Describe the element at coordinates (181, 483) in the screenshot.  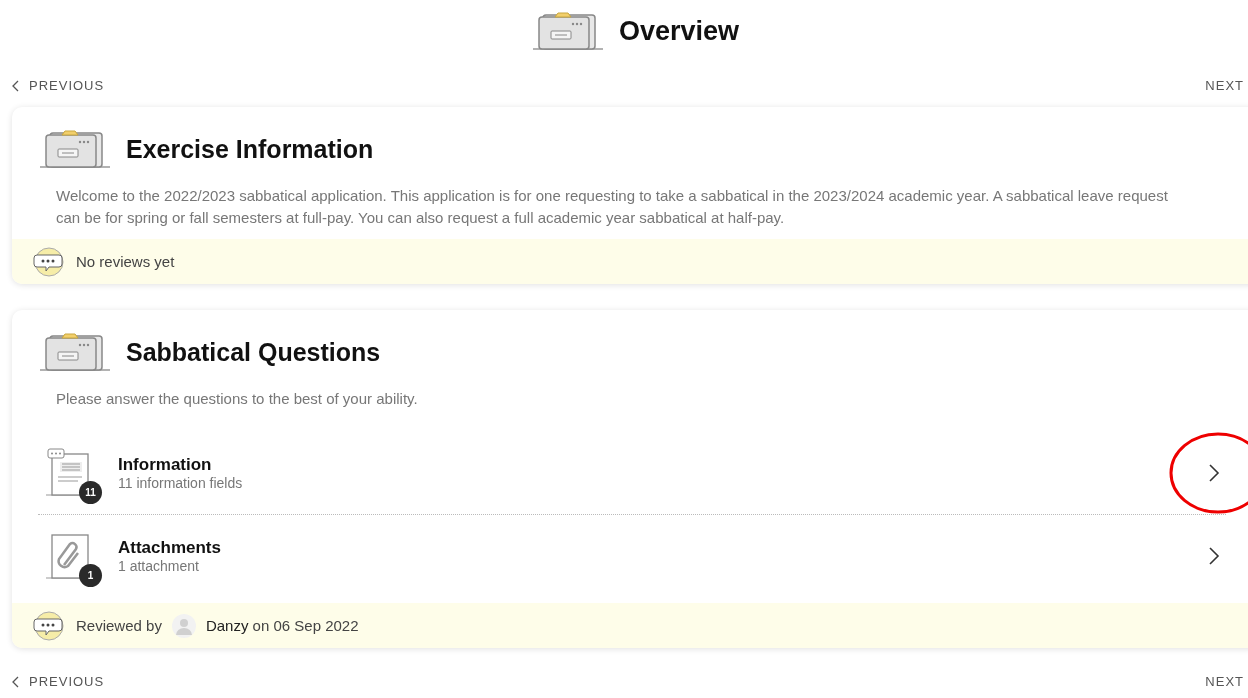
I see `item-subtitle: 11 information fields` at that location.